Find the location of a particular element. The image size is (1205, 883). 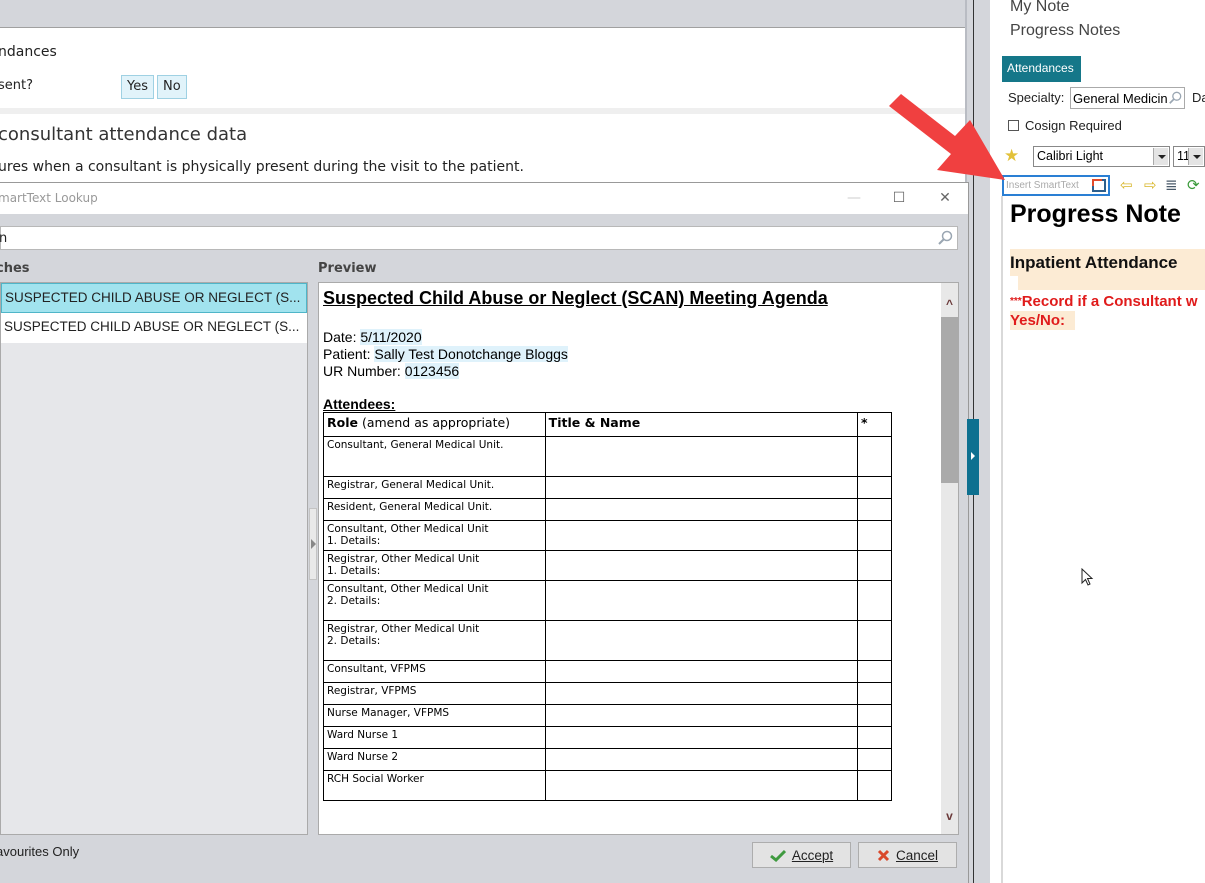

font-size-select: 11 is located at coordinates (1189, 156).